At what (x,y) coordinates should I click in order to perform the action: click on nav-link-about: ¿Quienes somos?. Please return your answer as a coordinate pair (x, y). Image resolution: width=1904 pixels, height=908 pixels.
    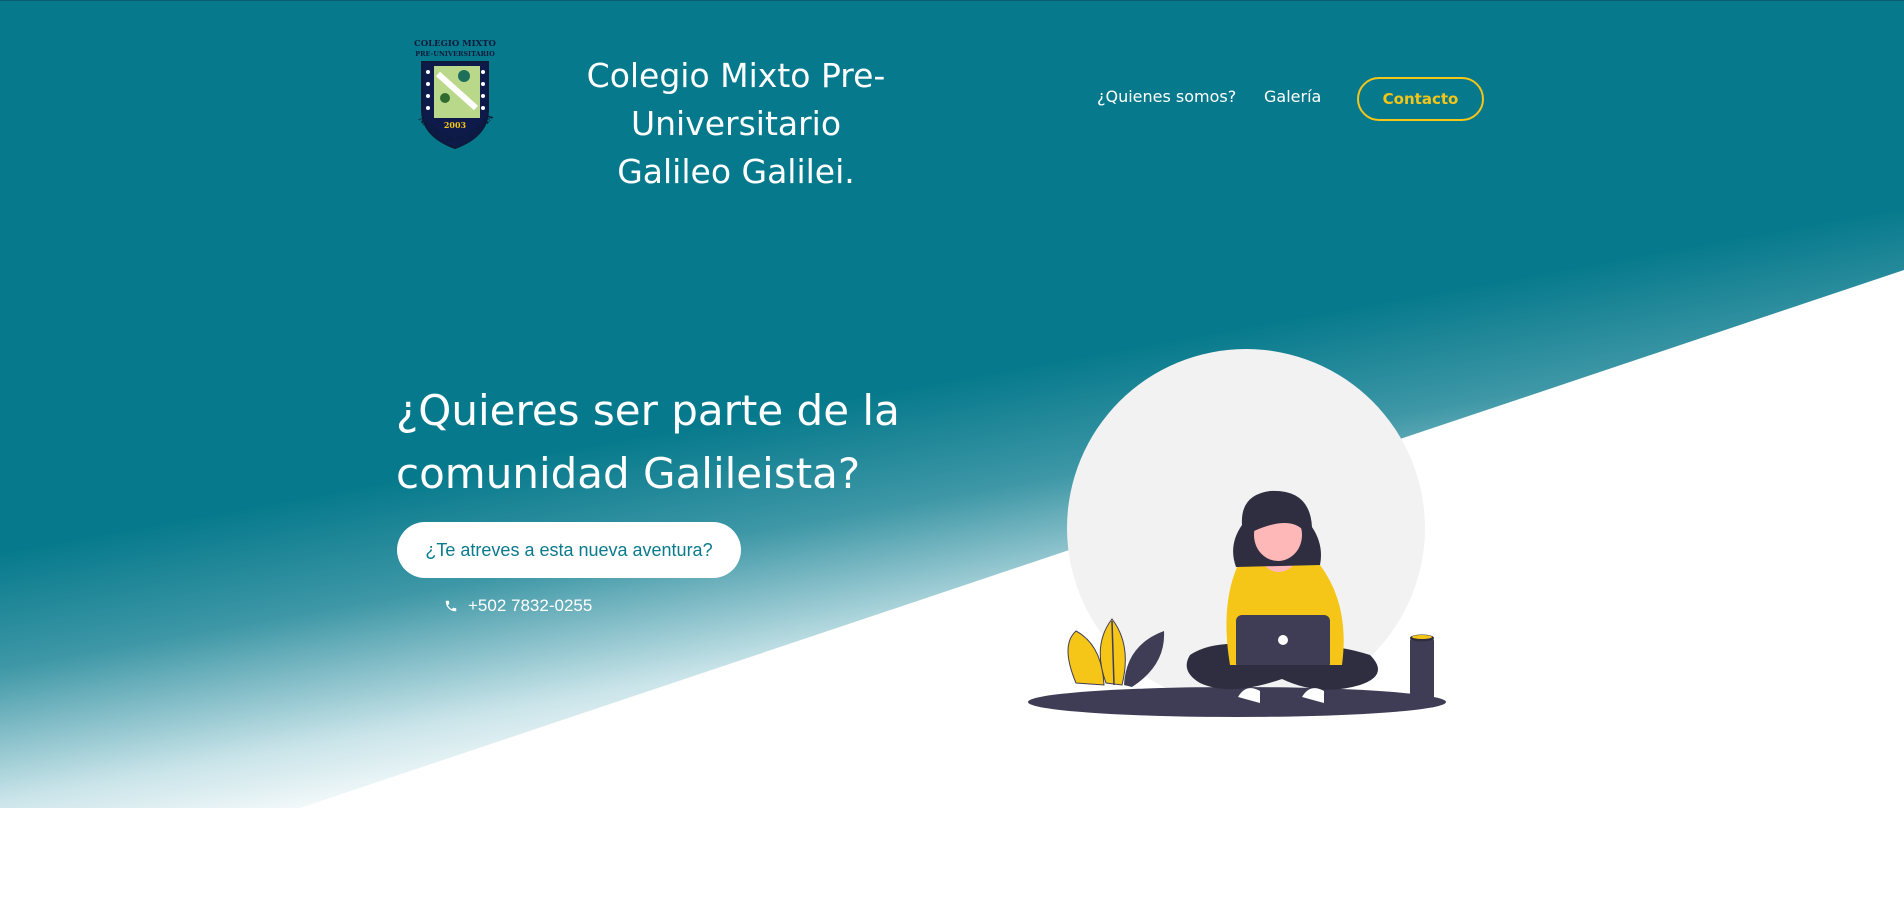
    Looking at the image, I should click on (1166, 96).